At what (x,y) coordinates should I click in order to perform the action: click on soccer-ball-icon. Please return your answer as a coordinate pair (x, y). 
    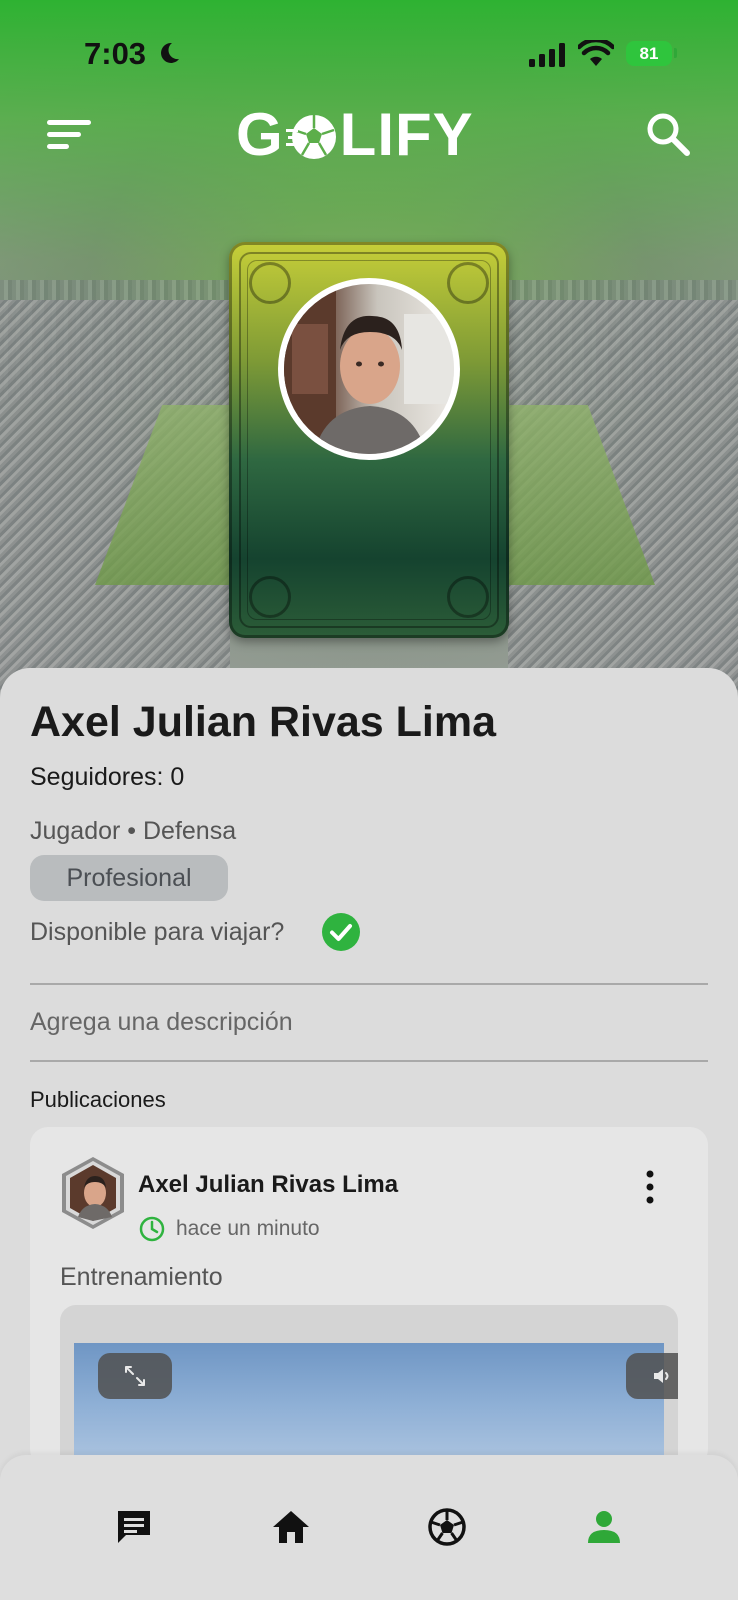
    Looking at the image, I should click on (447, 1527).